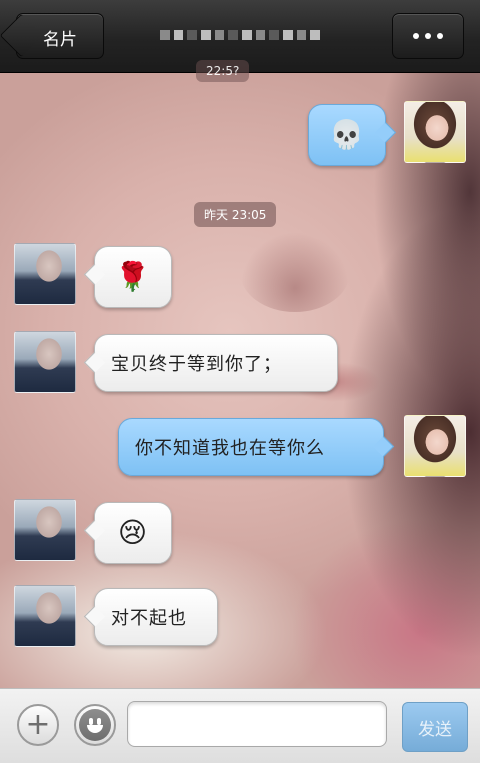 The height and width of the screenshot is (763, 480). I want to click on message-bubble-incoming: 🌹, so click(133, 277).